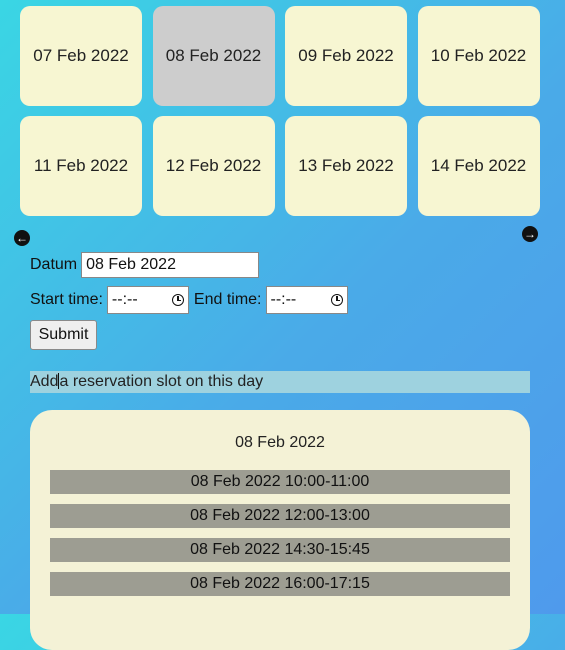 The width and height of the screenshot is (565, 650). What do you see at coordinates (280, 482) in the screenshot?
I see `slot-item: 08 Feb 2022 10:00-11:00` at bounding box center [280, 482].